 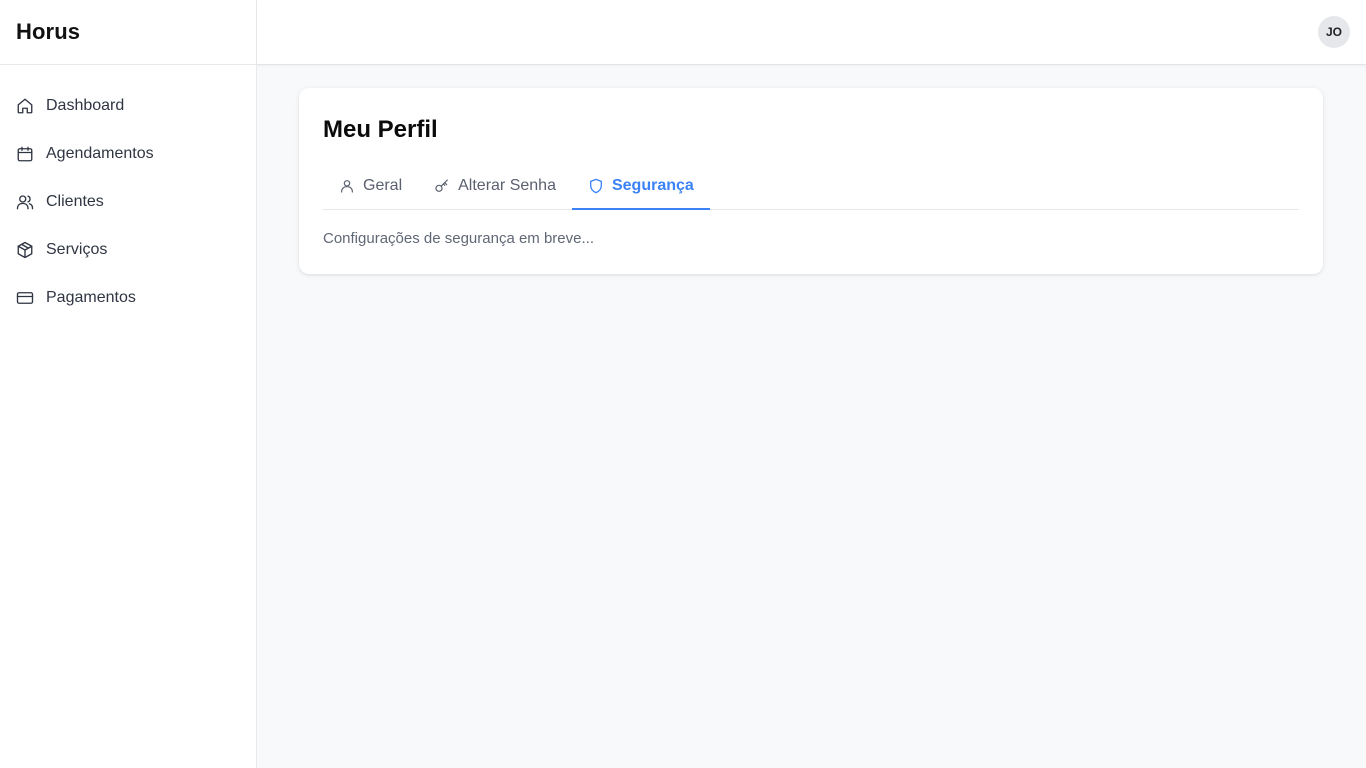 I want to click on avatar: JO, so click(x=1334, y=32).